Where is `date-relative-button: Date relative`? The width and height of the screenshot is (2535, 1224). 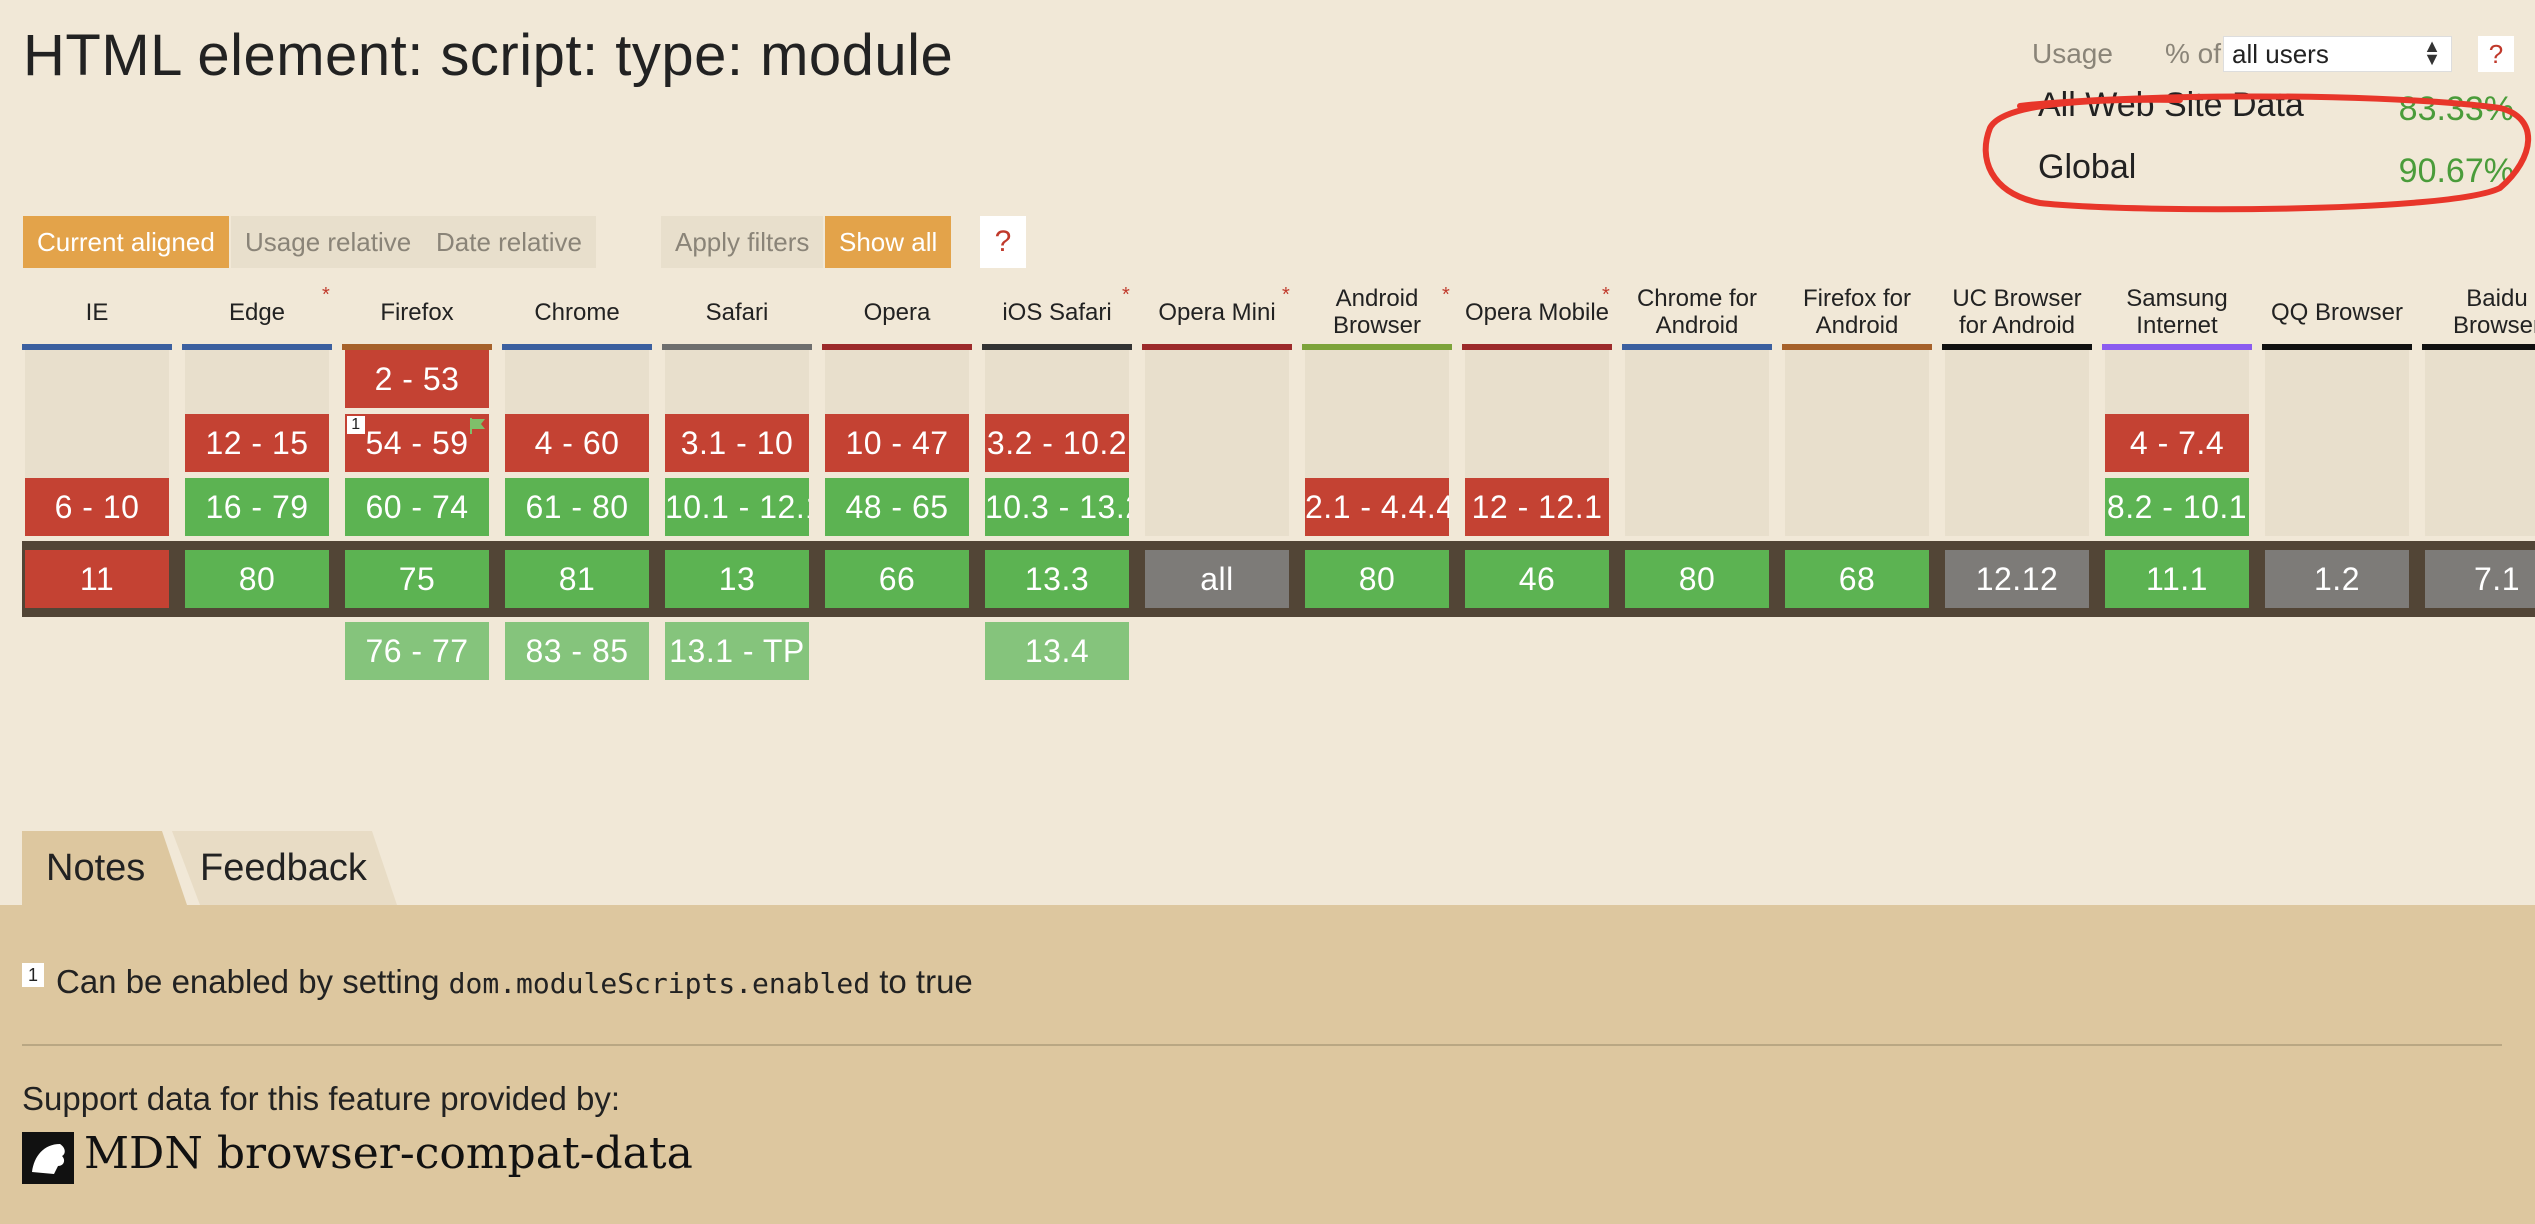
date-relative-button: Date relative is located at coordinates (509, 242).